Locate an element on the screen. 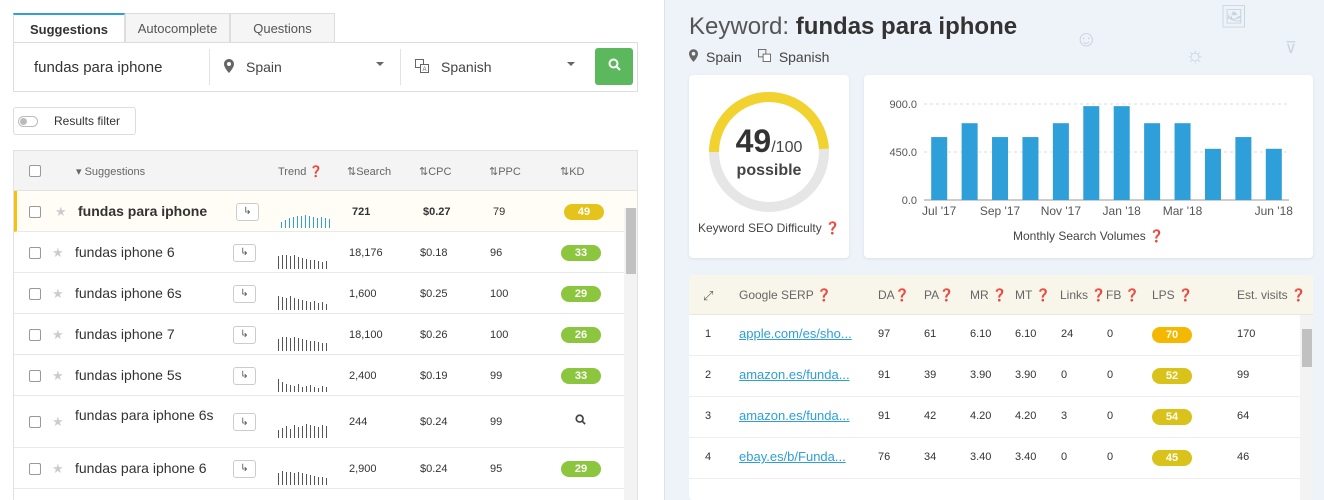  search-icon is located at coordinates (580, 421).